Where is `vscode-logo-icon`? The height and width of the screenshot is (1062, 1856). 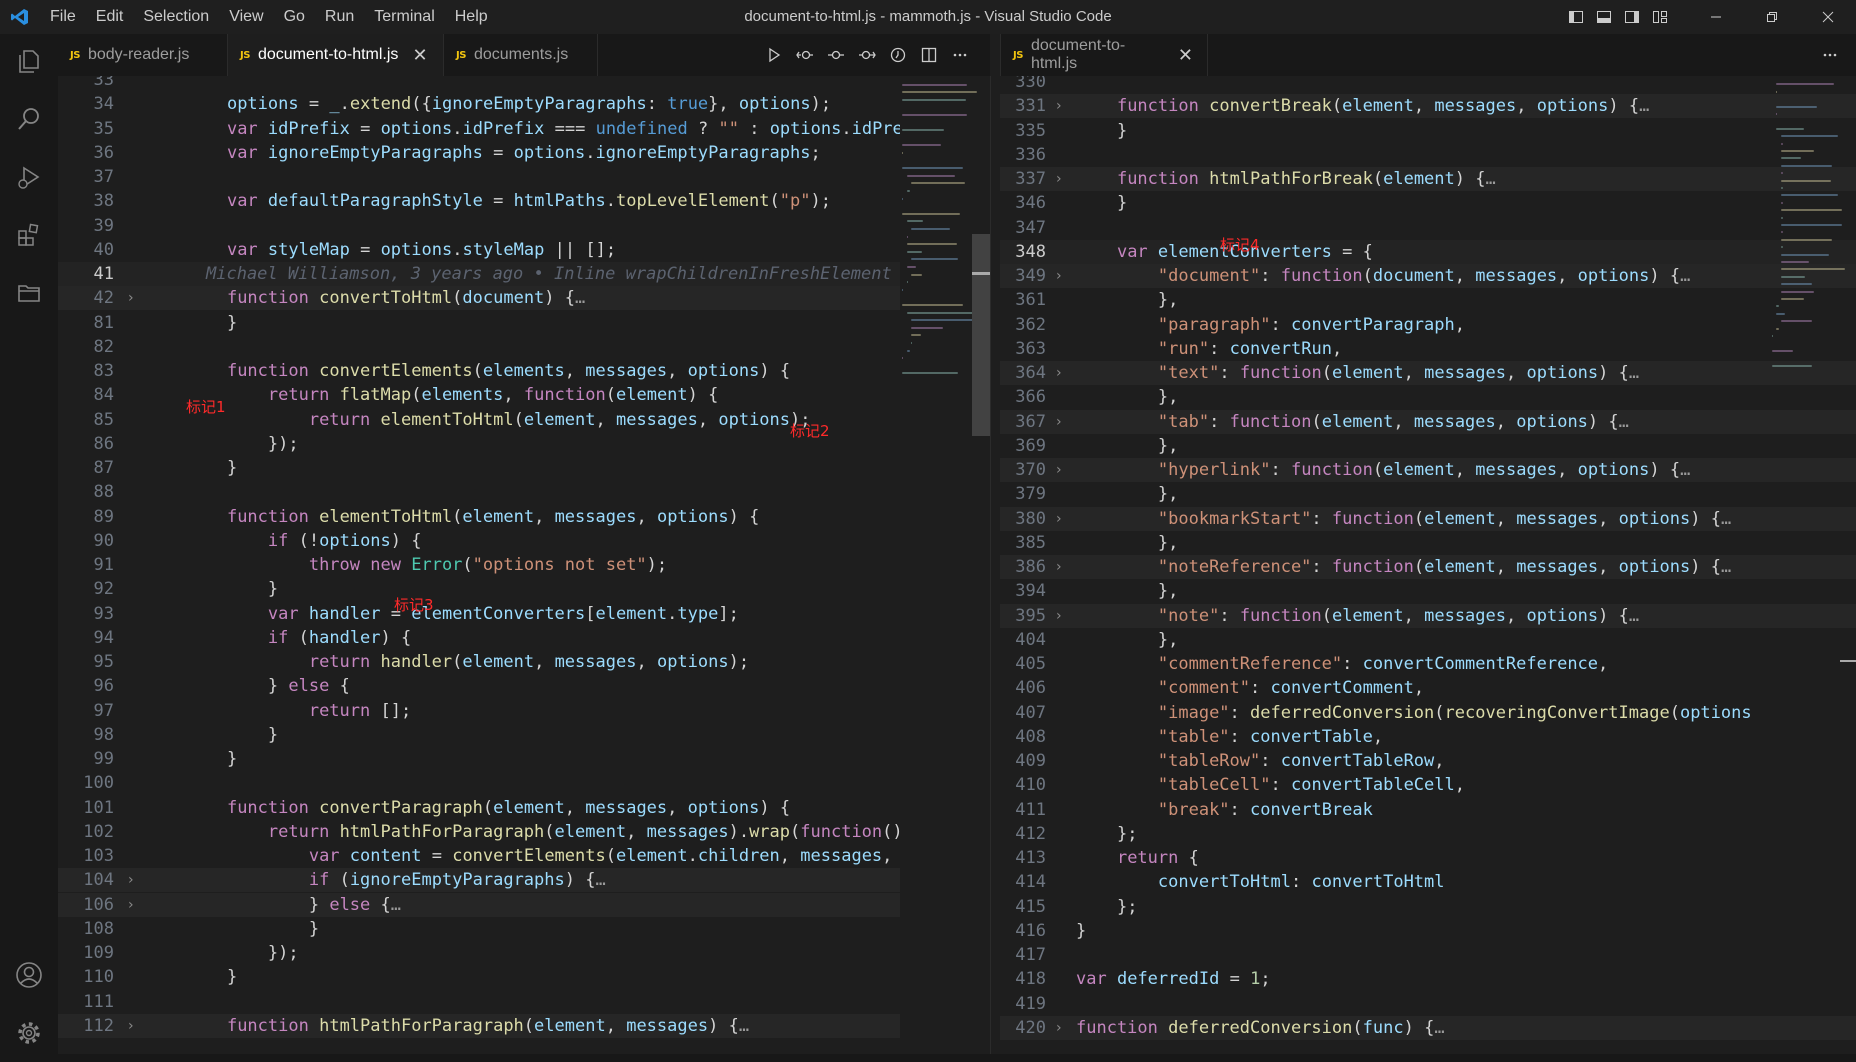 vscode-logo-icon is located at coordinates (20, 17).